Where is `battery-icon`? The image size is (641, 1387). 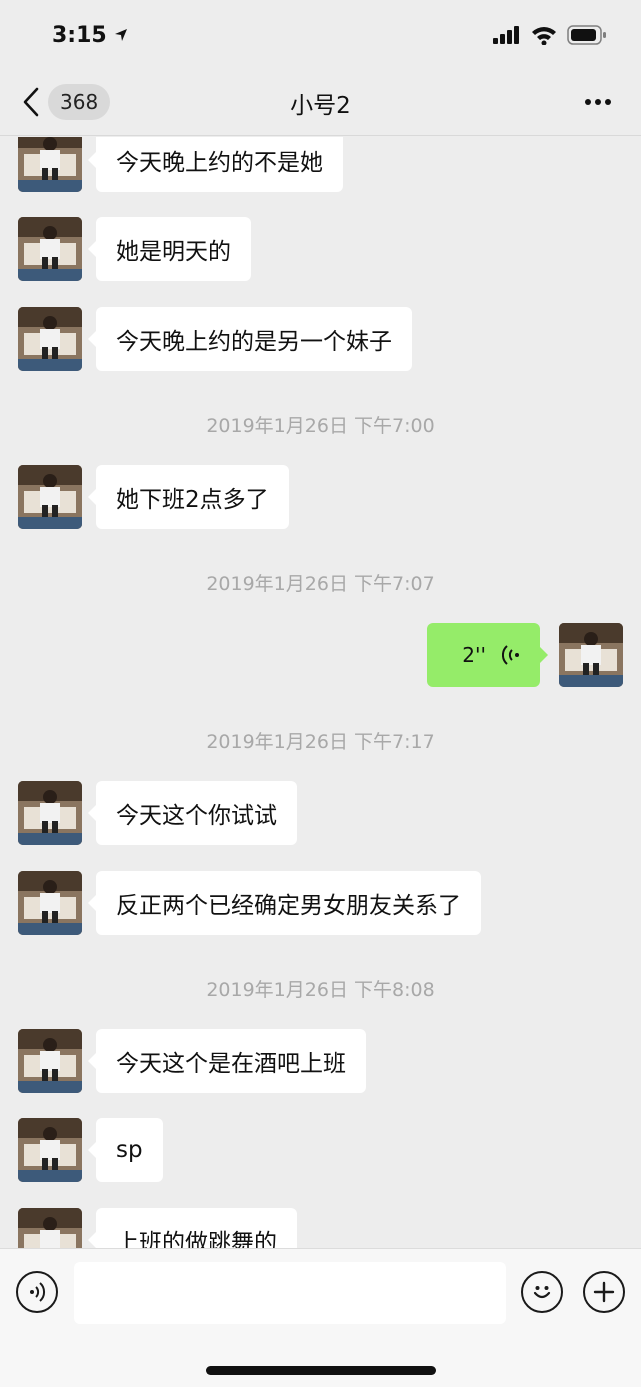
battery-icon is located at coordinates (586, 35).